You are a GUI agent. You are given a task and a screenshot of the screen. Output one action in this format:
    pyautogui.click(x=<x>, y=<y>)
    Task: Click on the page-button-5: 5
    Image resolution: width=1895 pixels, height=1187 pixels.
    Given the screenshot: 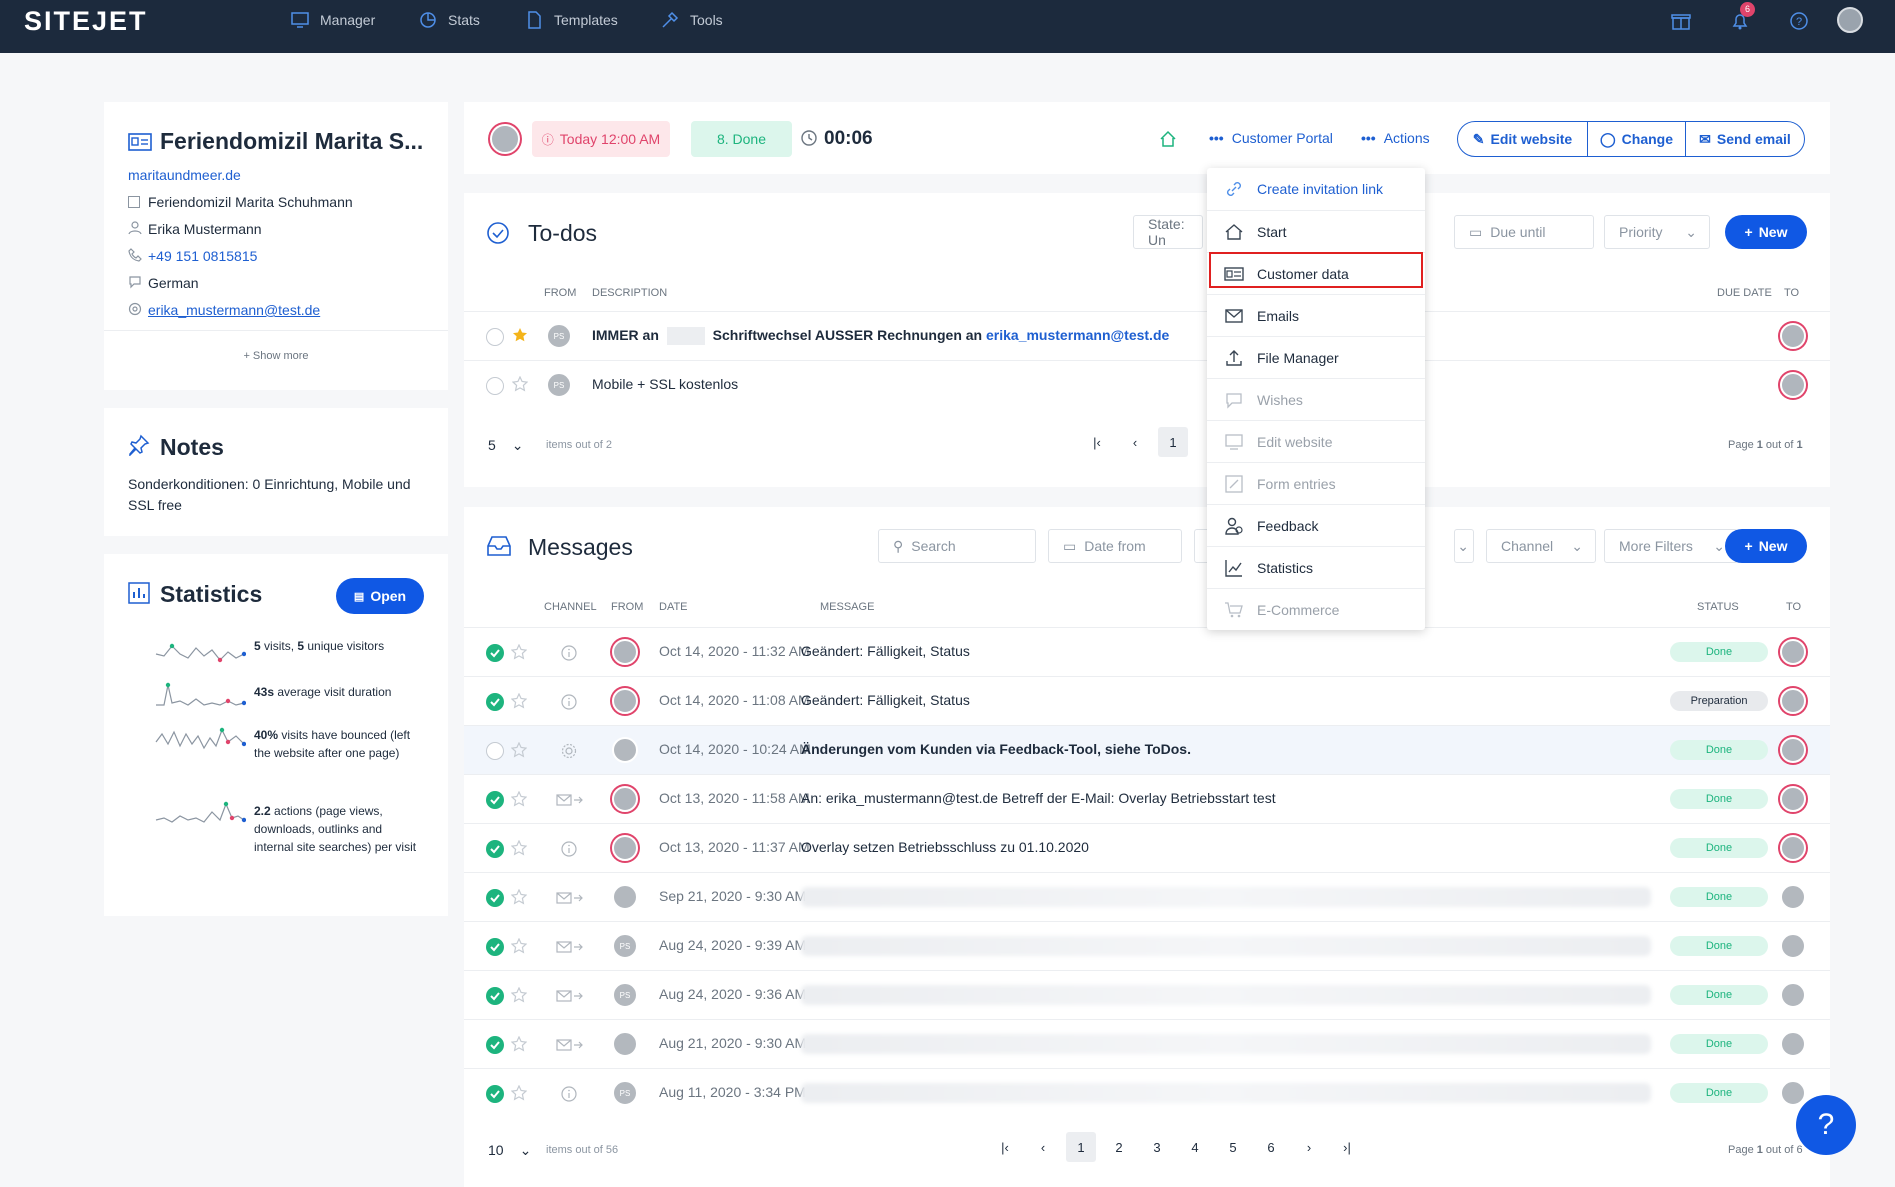 What is the action you would take?
    pyautogui.click(x=1233, y=1147)
    